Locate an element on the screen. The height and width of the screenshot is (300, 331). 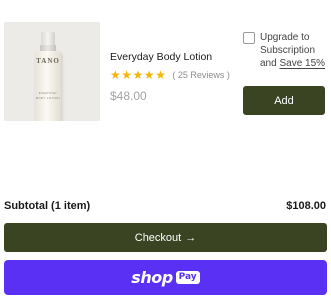
save-percent-link: Save 15% is located at coordinates (302, 63).